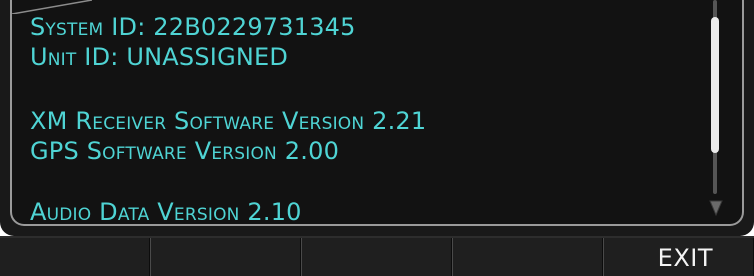 The height and width of the screenshot is (276, 754). What do you see at coordinates (715, 85) in the screenshot?
I see `scroll-thumb` at bounding box center [715, 85].